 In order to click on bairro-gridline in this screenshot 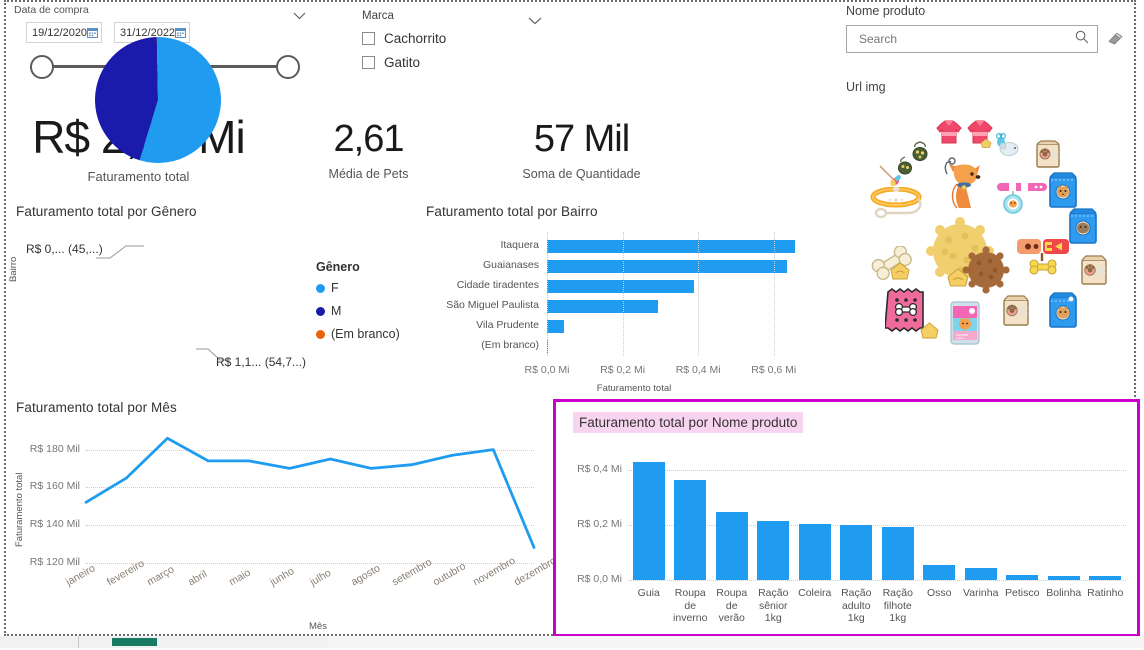, I will do `click(774, 294)`.